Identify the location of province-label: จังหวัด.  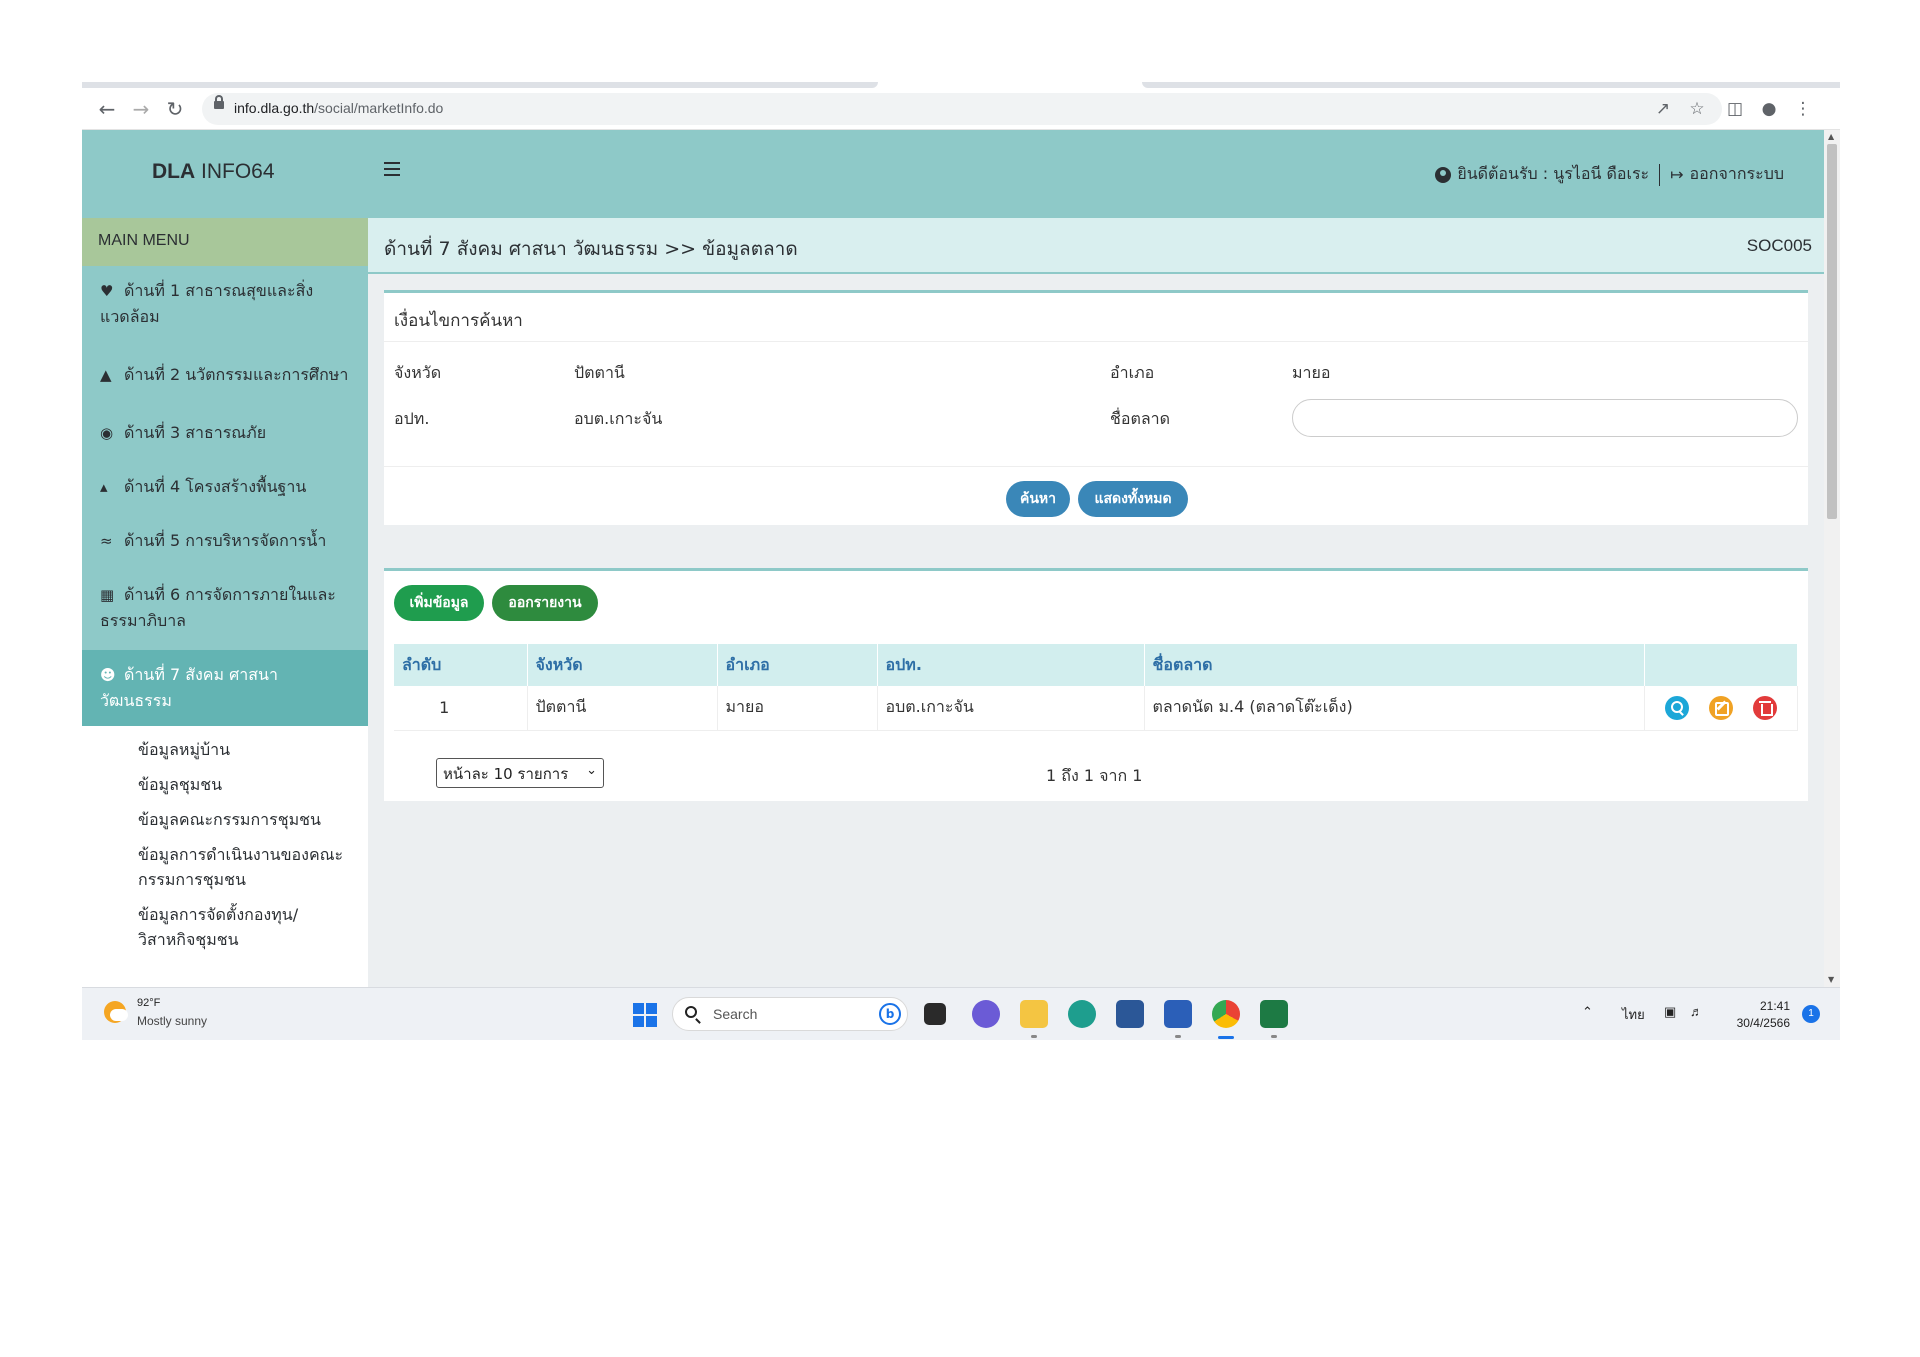
(418, 372).